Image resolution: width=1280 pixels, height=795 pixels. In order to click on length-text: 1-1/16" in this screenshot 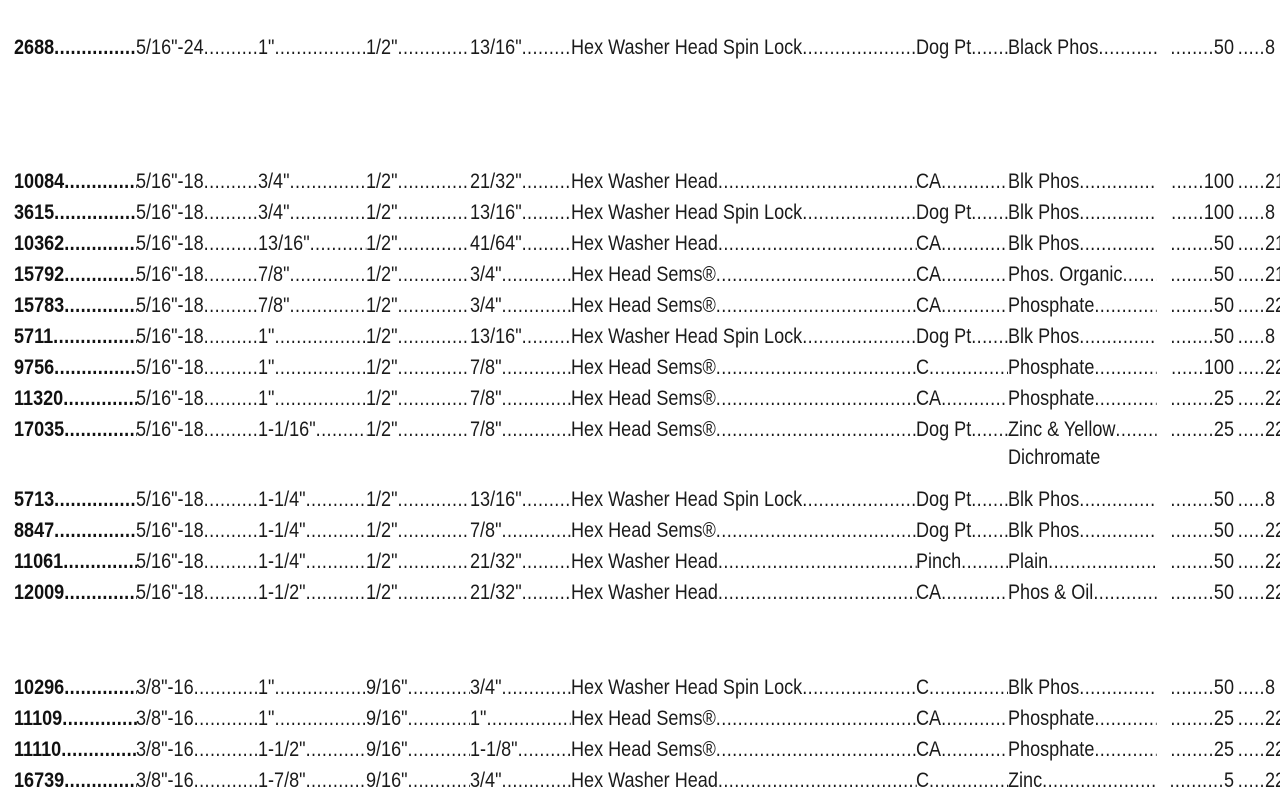, I will do `click(287, 429)`.